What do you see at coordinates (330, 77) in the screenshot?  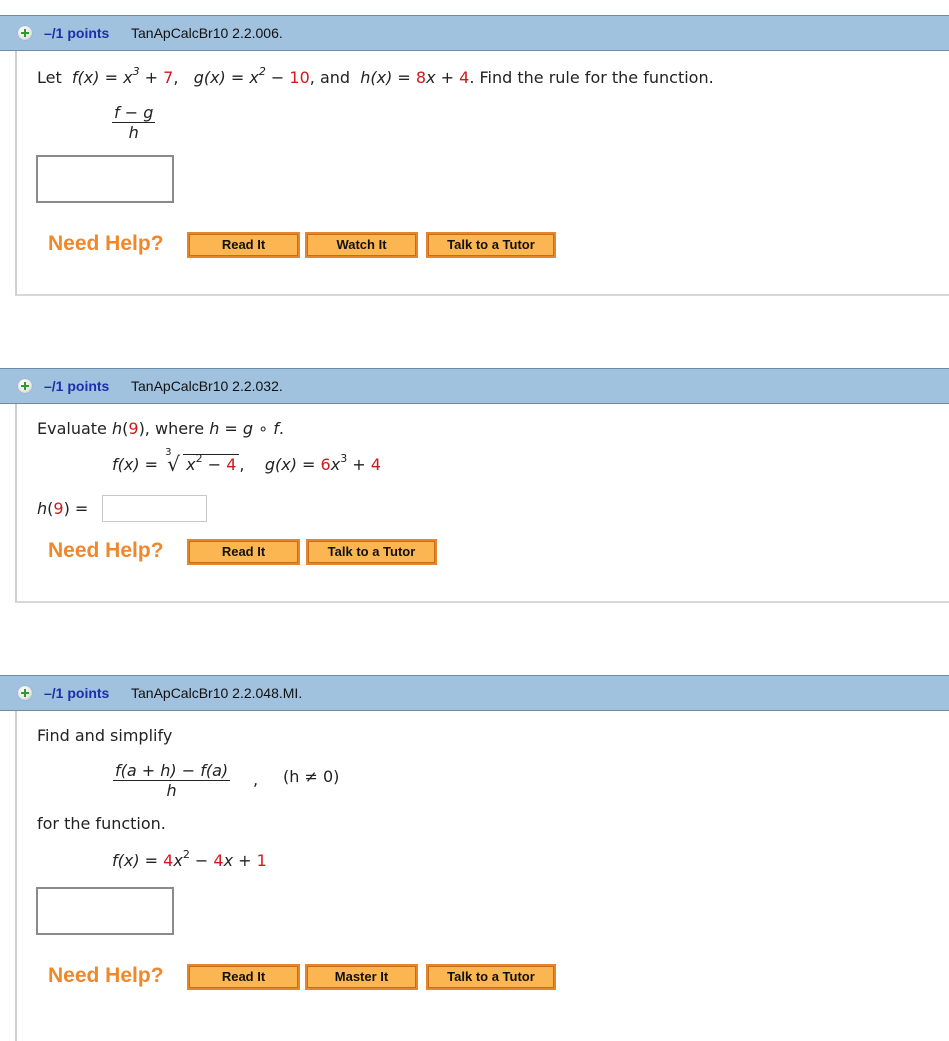 I see `separator: , and` at bounding box center [330, 77].